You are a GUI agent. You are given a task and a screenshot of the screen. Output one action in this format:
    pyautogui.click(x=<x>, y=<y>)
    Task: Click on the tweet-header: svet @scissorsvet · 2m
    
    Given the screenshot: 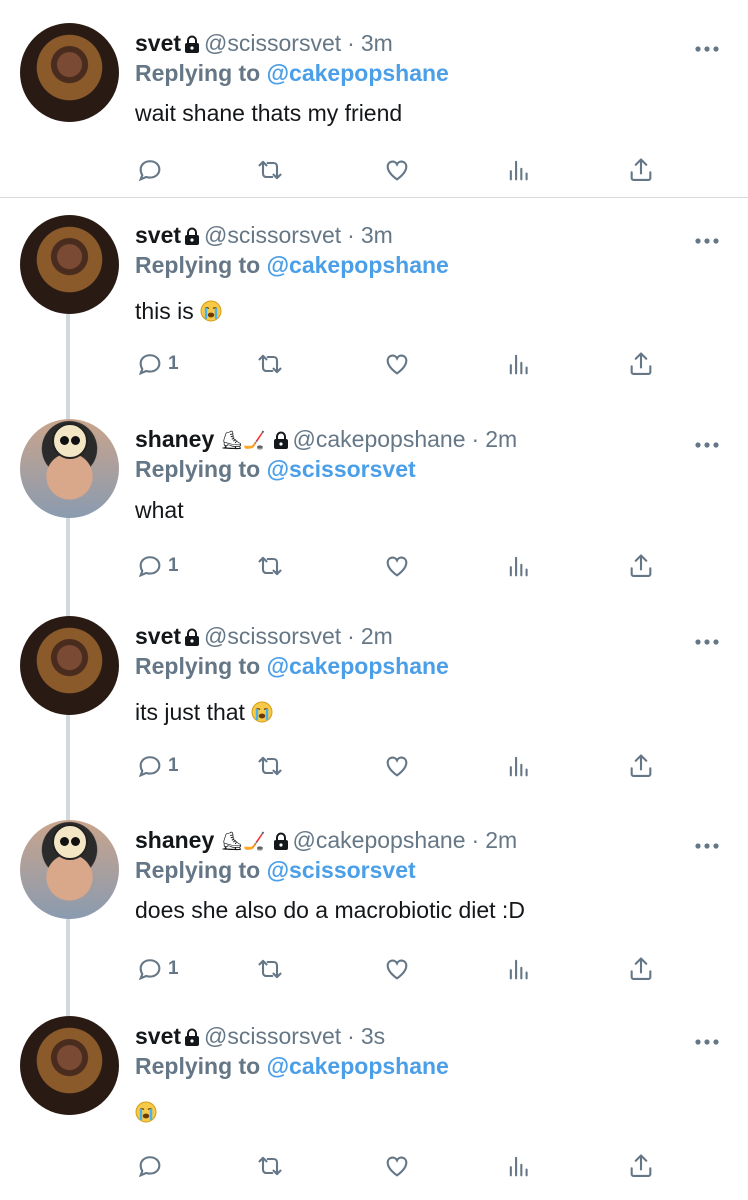 What is the action you would take?
    pyautogui.click(x=264, y=636)
    